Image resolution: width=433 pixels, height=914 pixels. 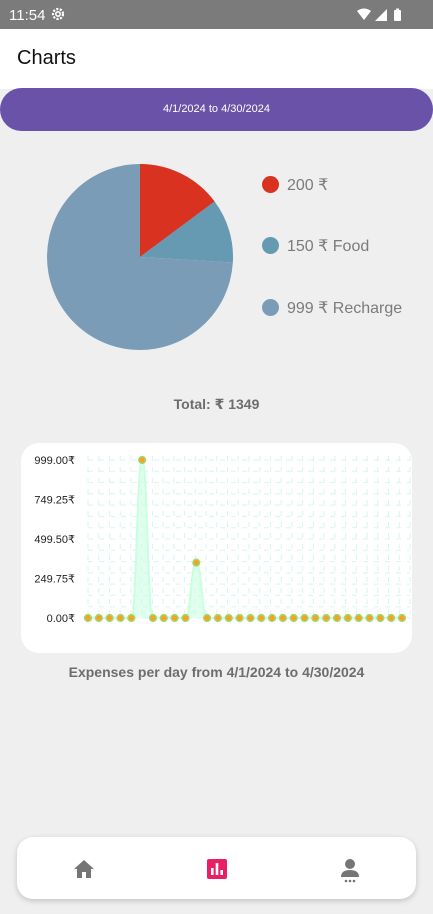 I want to click on legend-label: 999 ₹ Recharge, so click(x=345, y=308).